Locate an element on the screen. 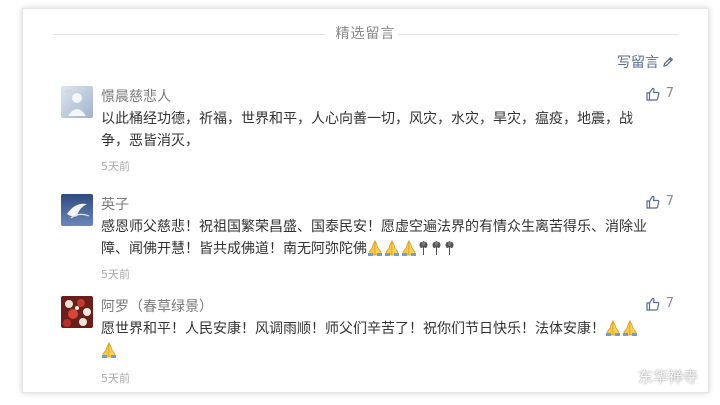 The height and width of the screenshot is (405, 720). watermark: 东华禅寺 is located at coordinates (655, 376).